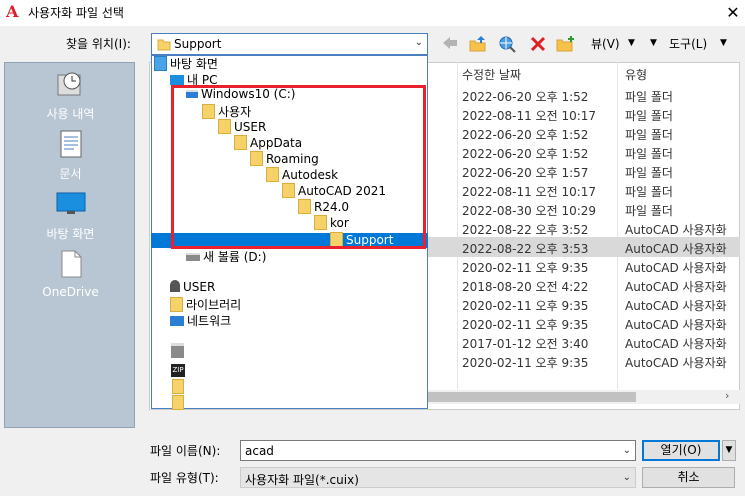 Image resolution: width=745 pixels, height=496 pixels. I want to click on tools-menu-label: 도구(L), so click(688, 44).